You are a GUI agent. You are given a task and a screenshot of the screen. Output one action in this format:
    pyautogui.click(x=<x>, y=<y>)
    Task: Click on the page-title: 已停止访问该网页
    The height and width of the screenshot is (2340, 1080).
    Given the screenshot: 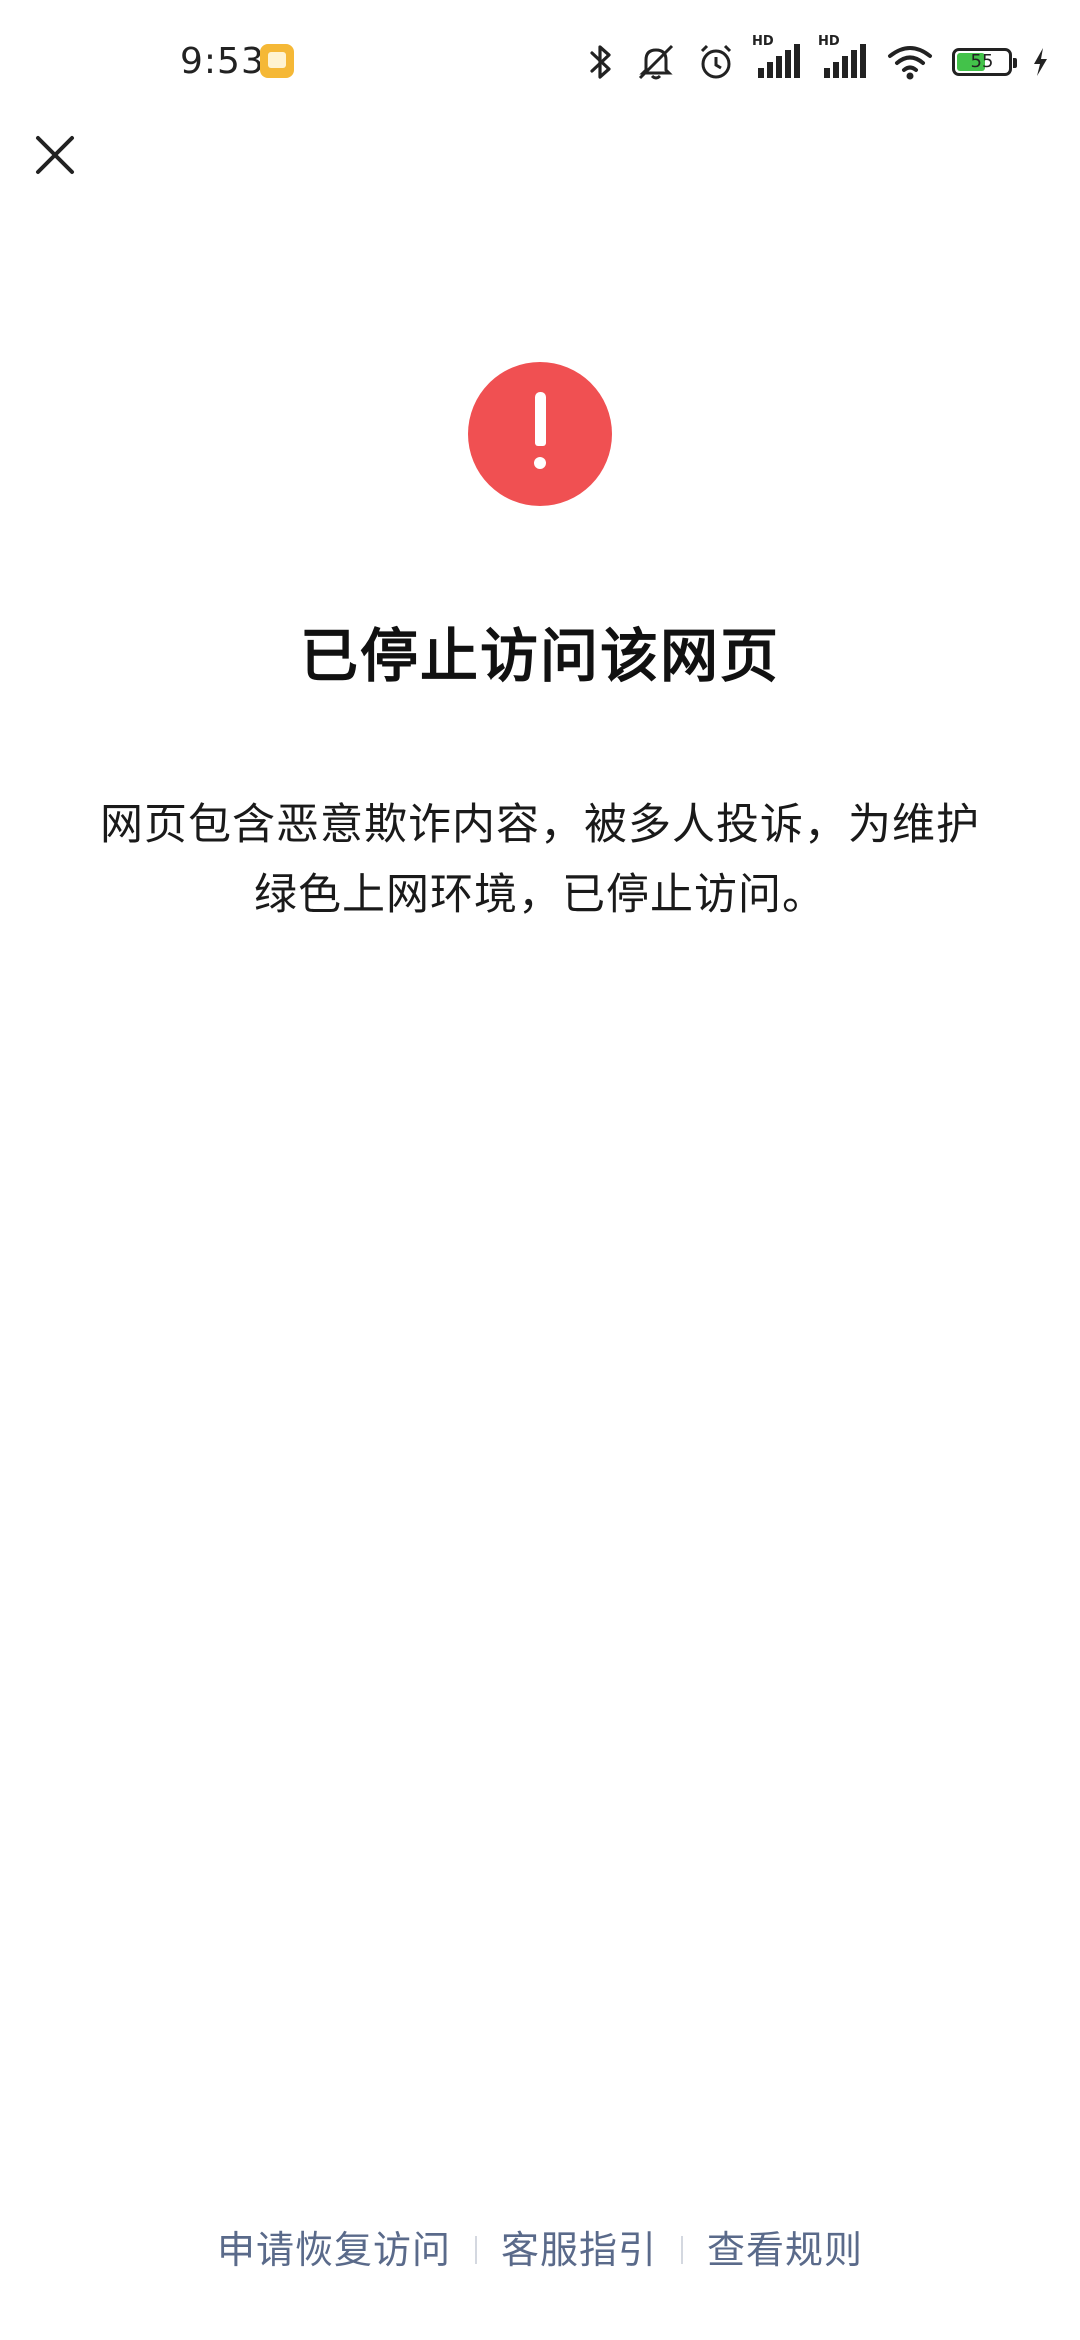 What is the action you would take?
    pyautogui.click(x=539, y=656)
    